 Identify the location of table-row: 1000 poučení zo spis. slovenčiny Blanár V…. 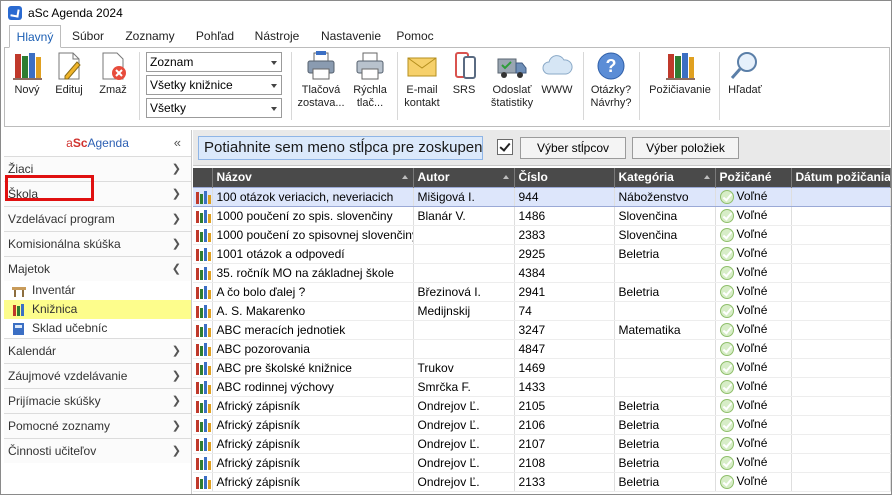
(542, 216).